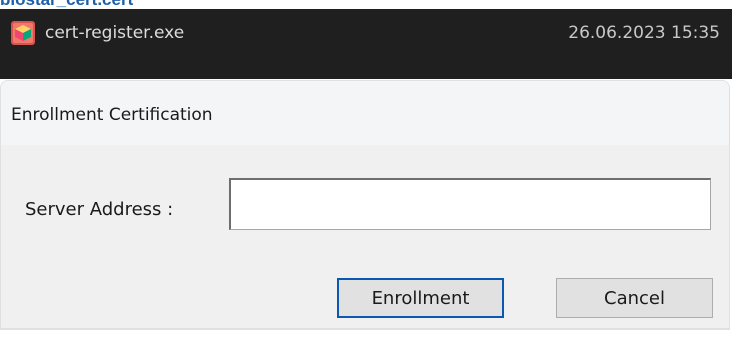 The image size is (732, 345). What do you see at coordinates (23, 33) in the screenshot?
I see `app-cube-icon` at bounding box center [23, 33].